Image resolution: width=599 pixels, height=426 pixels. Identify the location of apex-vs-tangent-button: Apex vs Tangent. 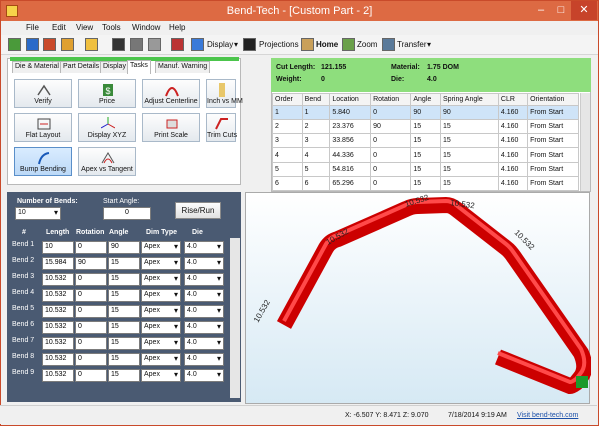
(107, 161).